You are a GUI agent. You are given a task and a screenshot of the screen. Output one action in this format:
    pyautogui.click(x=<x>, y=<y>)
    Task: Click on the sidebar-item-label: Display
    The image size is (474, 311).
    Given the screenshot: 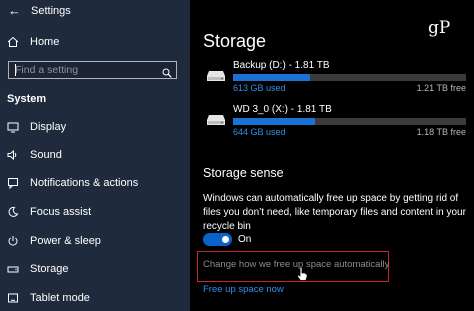 What is the action you would take?
    pyautogui.click(x=48, y=127)
    